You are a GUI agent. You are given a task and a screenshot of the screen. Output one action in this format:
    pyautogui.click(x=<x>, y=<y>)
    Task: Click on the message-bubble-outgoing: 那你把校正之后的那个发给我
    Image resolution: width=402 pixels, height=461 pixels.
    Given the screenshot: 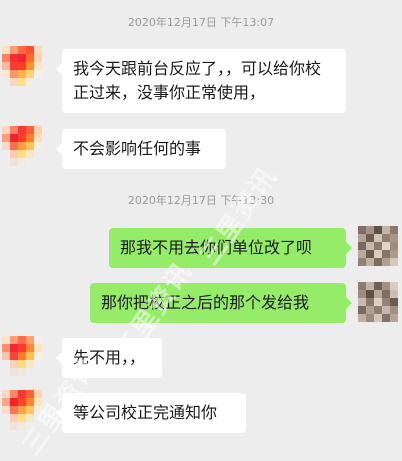 What is the action you would take?
    pyautogui.click(x=221, y=303)
    